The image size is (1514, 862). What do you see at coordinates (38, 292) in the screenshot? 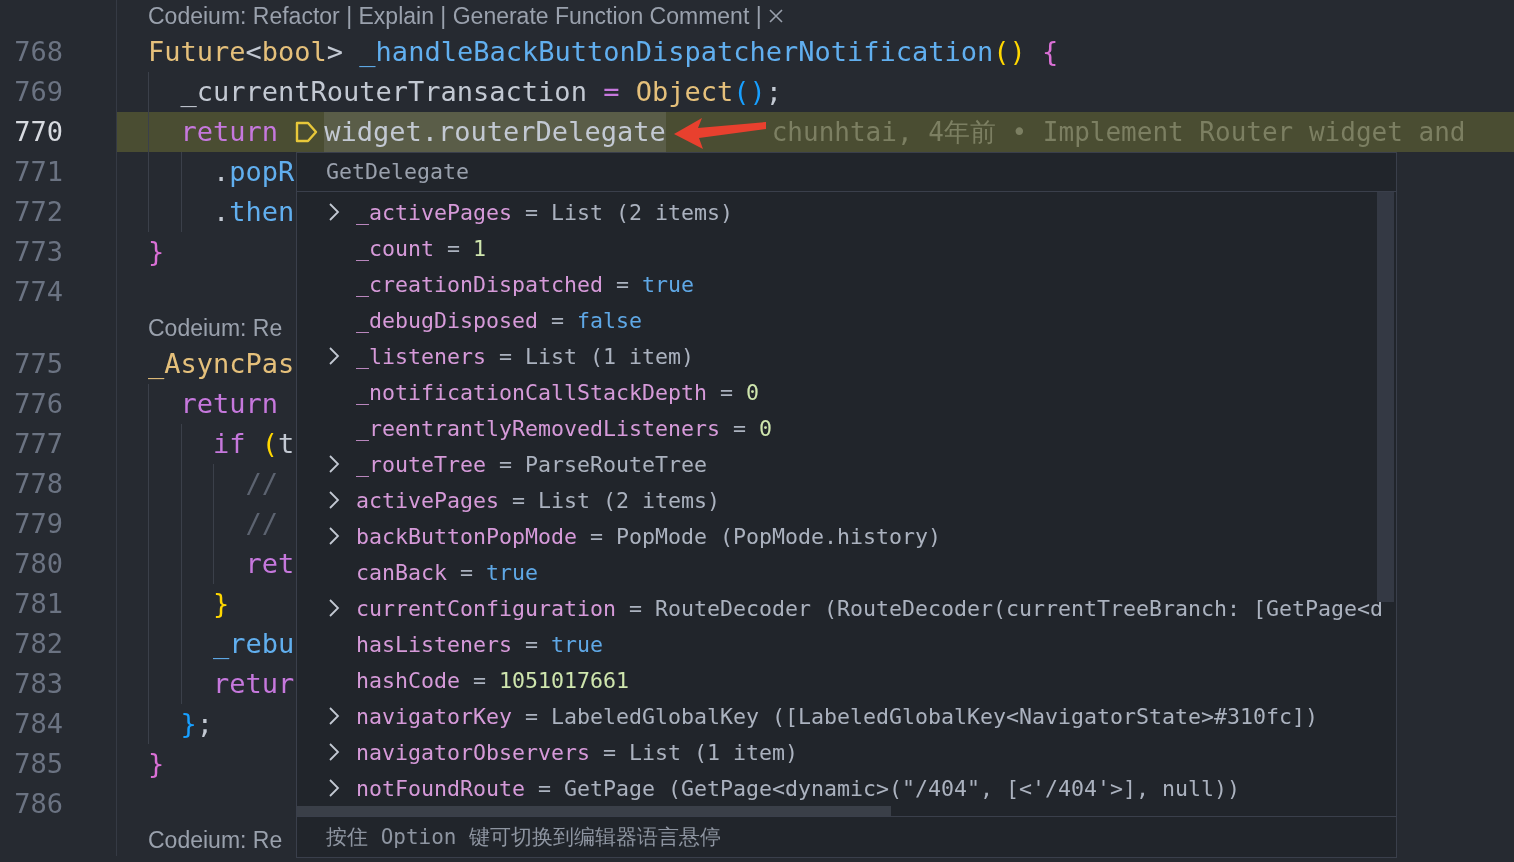
I see `line-number: 774` at bounding box center [38, 292].